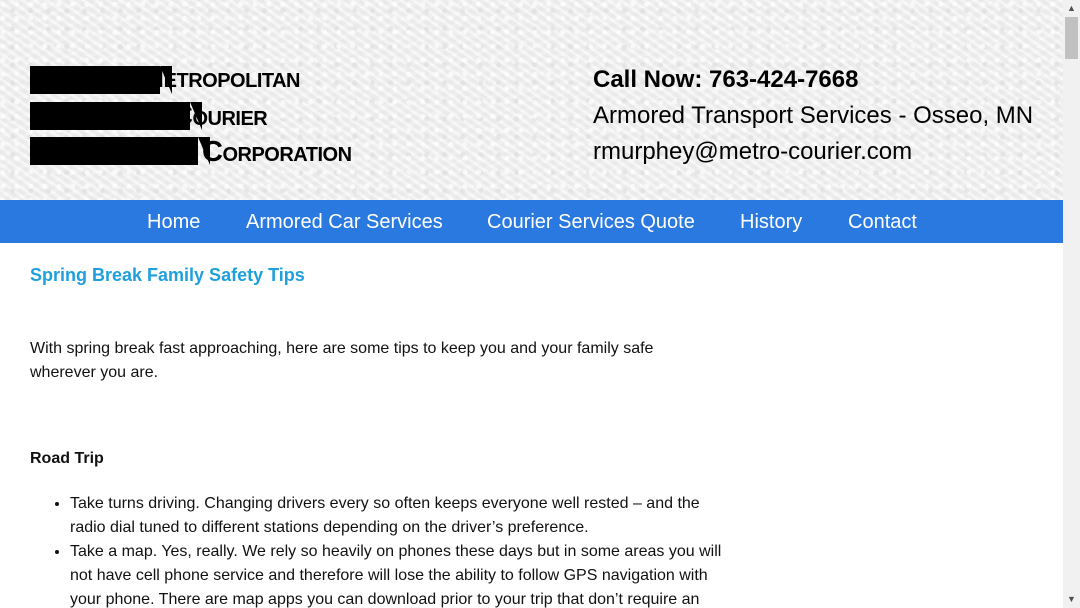 The width and height of the screenshot is (1080, 608). What do you see at coordinates (173, 221) in the screenshot?
I see `nav-item-home: Home` at bounding box center [173, 221].